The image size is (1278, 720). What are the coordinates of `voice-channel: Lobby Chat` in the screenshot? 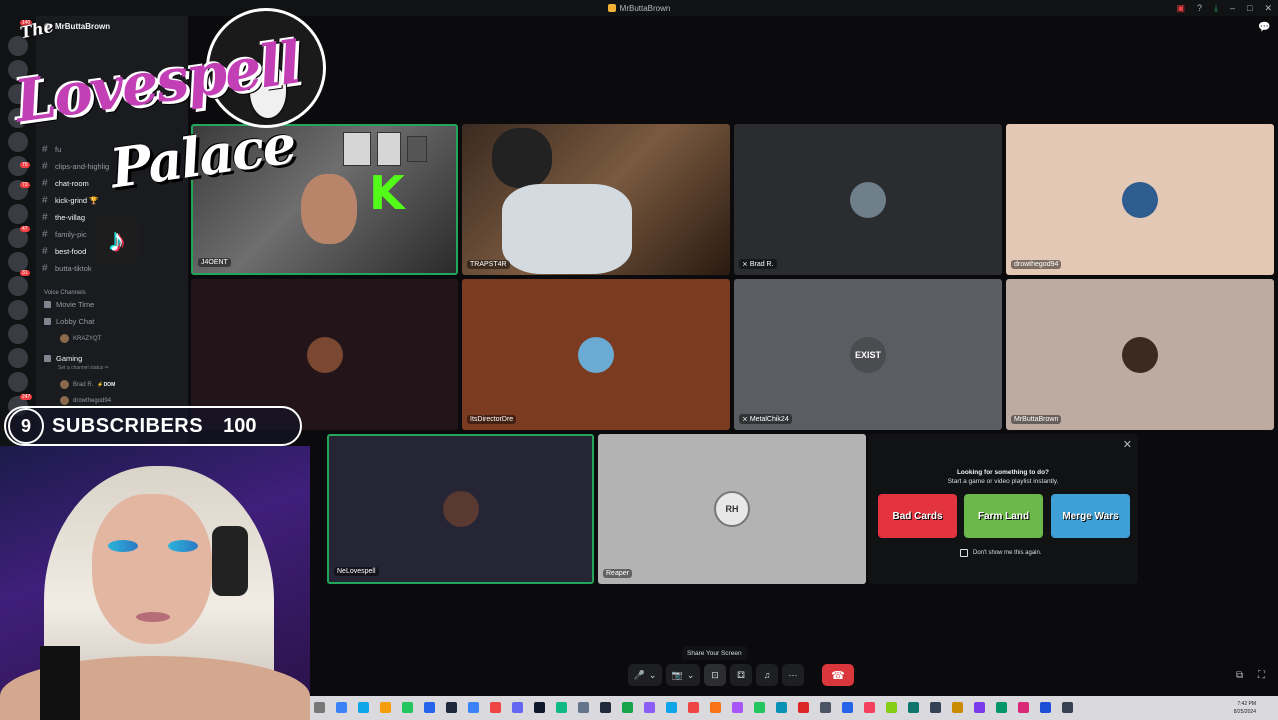 It's located at (69, 321).